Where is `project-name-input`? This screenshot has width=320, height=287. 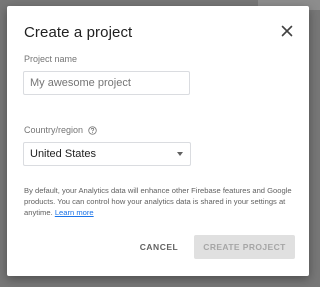
project-name-input is located at coordinates (106, 83).